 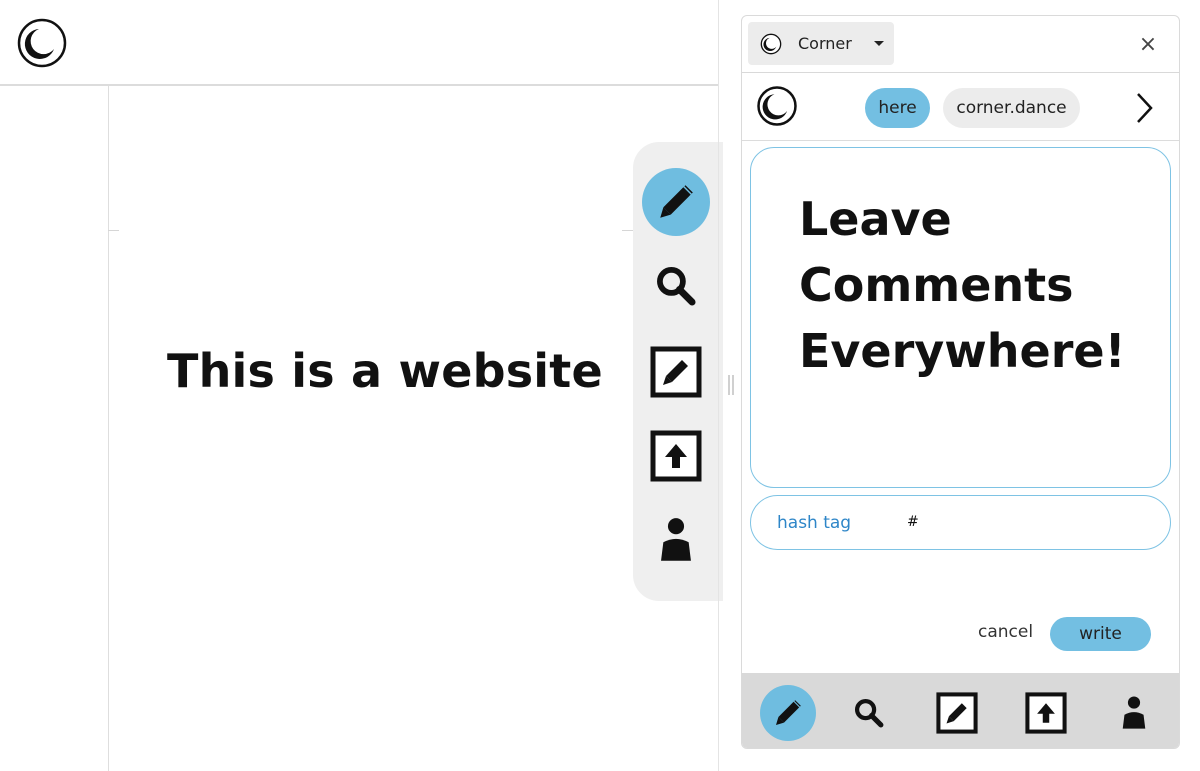 What do you see at coordinates (718, 385) in the screenshot?
I see `pane-divider` at bounding box center [718, 385].